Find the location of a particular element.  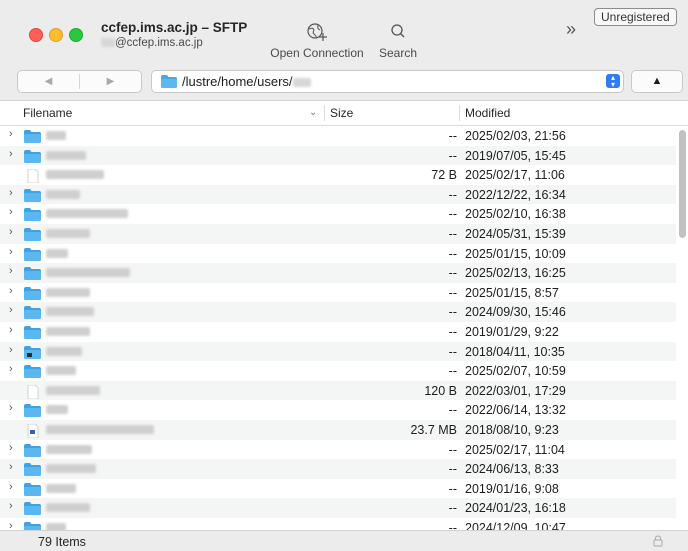

file-row: 23.7 MB 2018/08/10, 9:23 is located at coordinates (338, 430).